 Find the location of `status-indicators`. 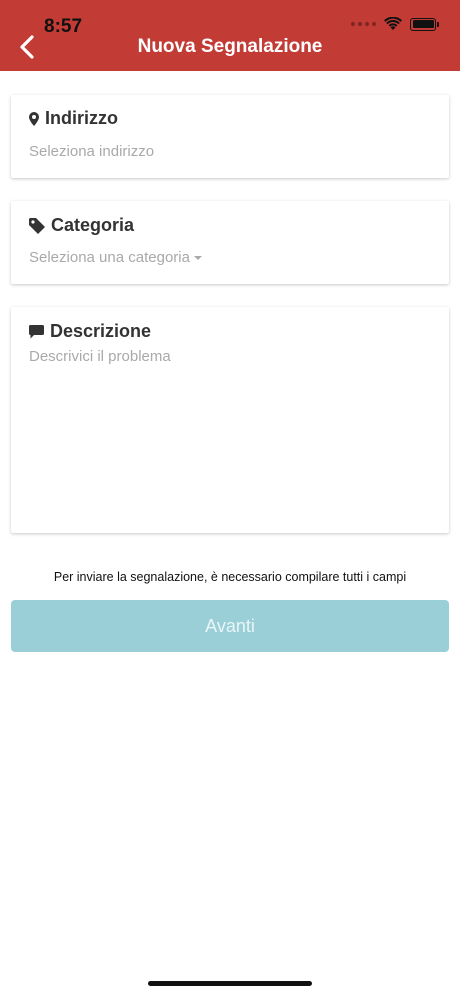

status-indicators is located at coordinates (395, 24).